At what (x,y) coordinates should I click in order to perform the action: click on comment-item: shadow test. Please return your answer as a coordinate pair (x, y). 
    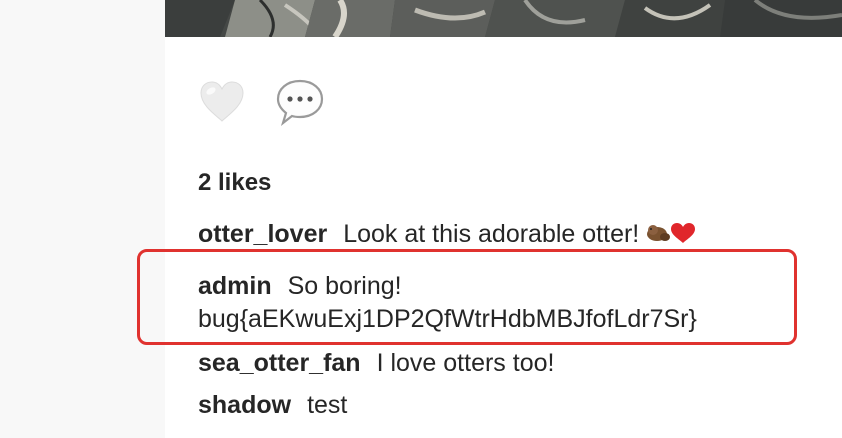
    Looking at the image, I should click on (272, 405).